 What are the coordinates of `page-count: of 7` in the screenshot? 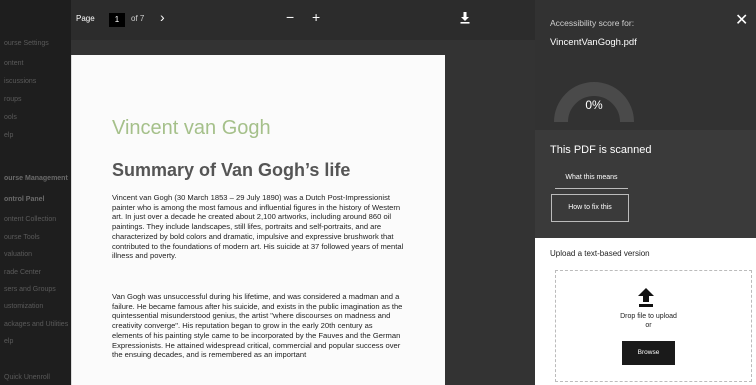 It's located at (138, 18).